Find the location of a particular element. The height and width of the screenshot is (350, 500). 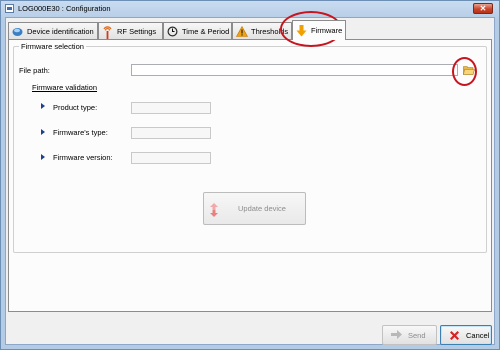

firmware-version-field is located at coordinates (171, 158).